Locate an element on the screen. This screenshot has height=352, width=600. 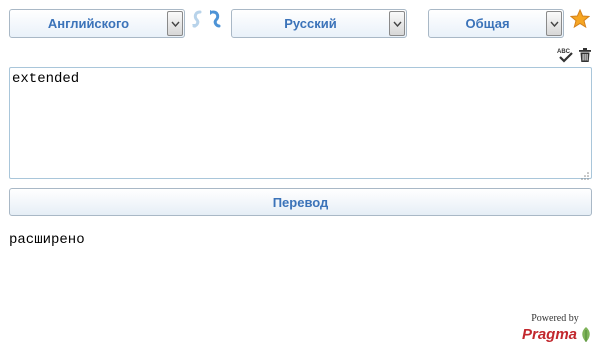
resize-handle-icon is located at coordinates (584, 173).